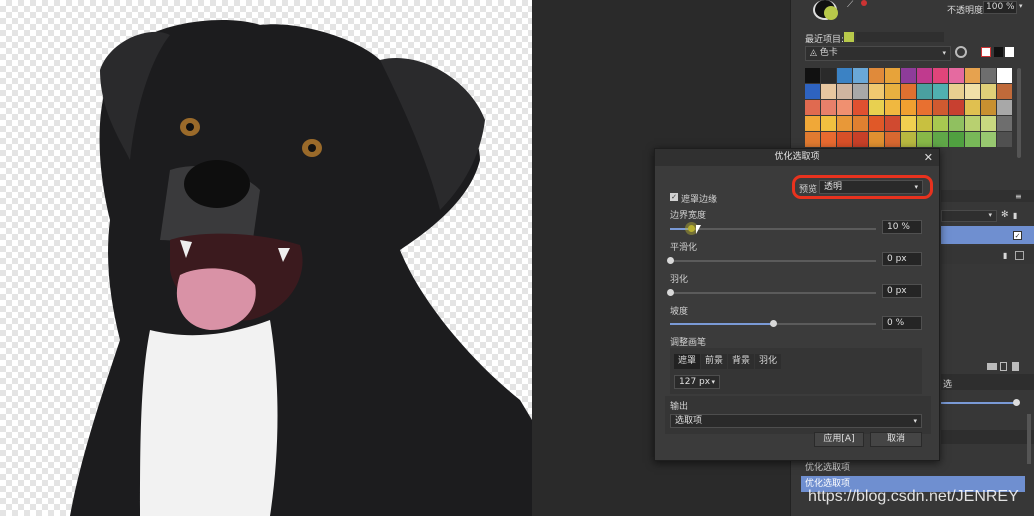 The image size is (1034, 516). Describe the element at coordinates (1019, 113) in the screenshot. I see `swatch-scrollbar` at that location.